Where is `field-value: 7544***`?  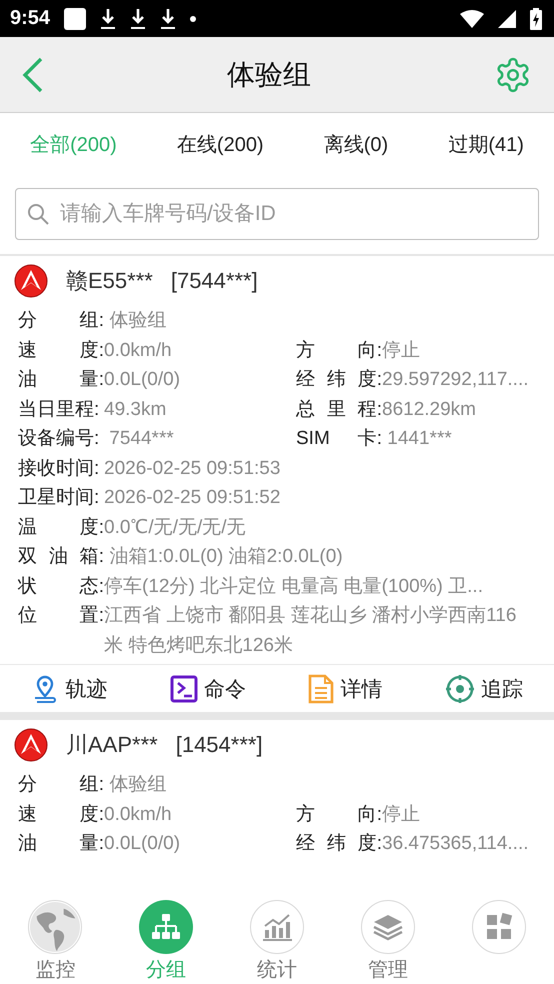
field-value: 7544*** is located at coordinates (141, 439).